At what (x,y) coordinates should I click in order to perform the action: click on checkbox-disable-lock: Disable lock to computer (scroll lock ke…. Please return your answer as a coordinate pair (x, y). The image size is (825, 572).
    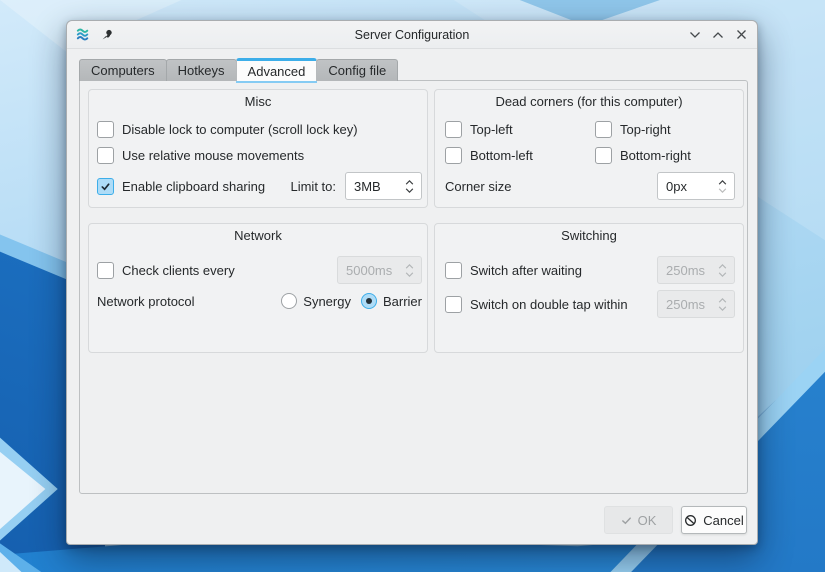
    Looking at the image, I should click on (227, 129).